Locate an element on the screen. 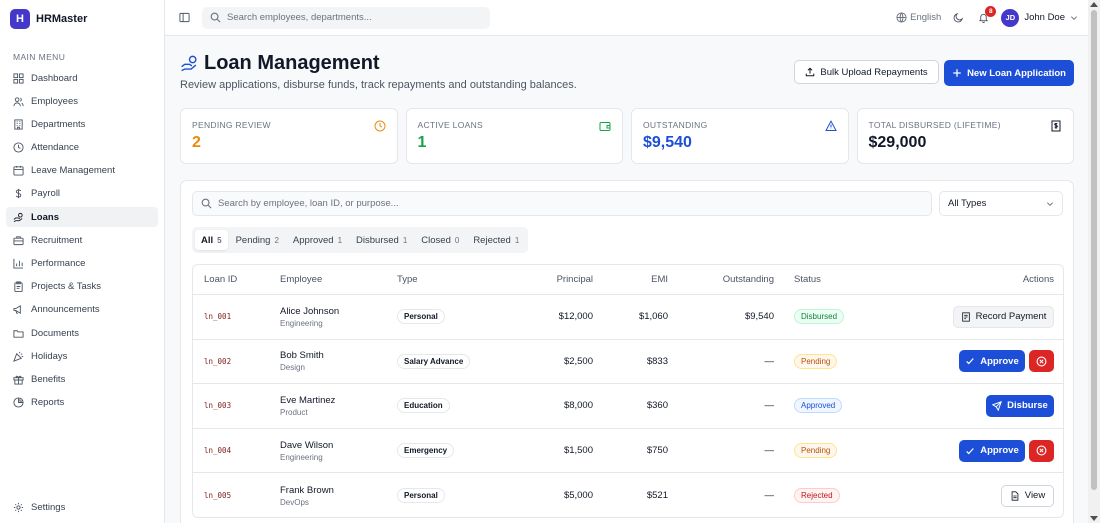  loan-id: ln_004 is located at coordinates (218, 451).